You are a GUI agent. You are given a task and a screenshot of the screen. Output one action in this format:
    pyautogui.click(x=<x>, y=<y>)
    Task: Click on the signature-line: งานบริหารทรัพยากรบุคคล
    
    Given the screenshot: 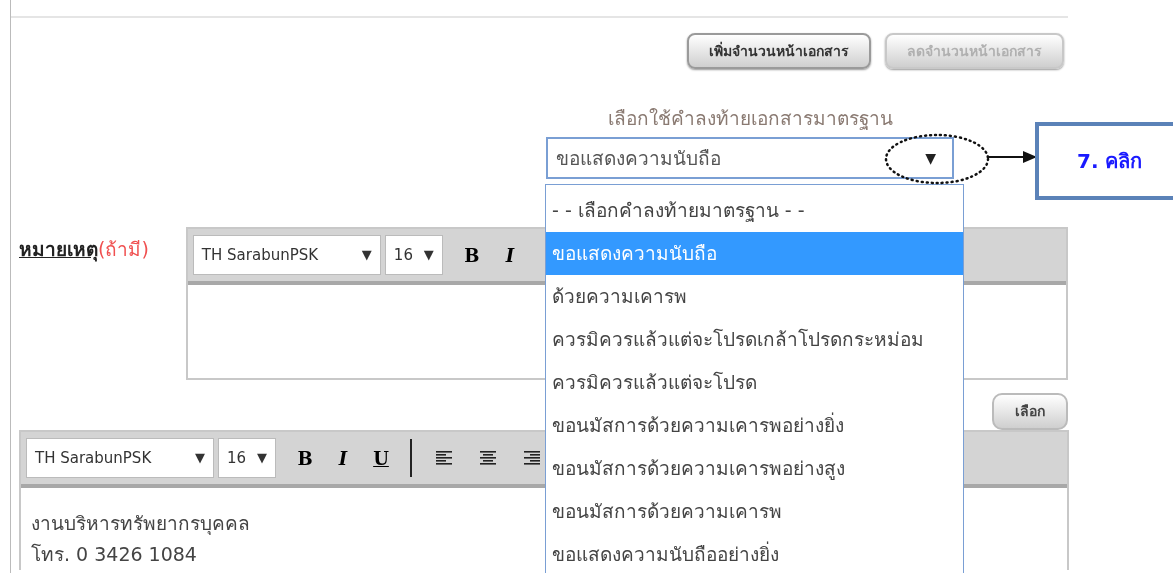 What is the action you would take?
    pyautogui.click(x=140, y=524)
    